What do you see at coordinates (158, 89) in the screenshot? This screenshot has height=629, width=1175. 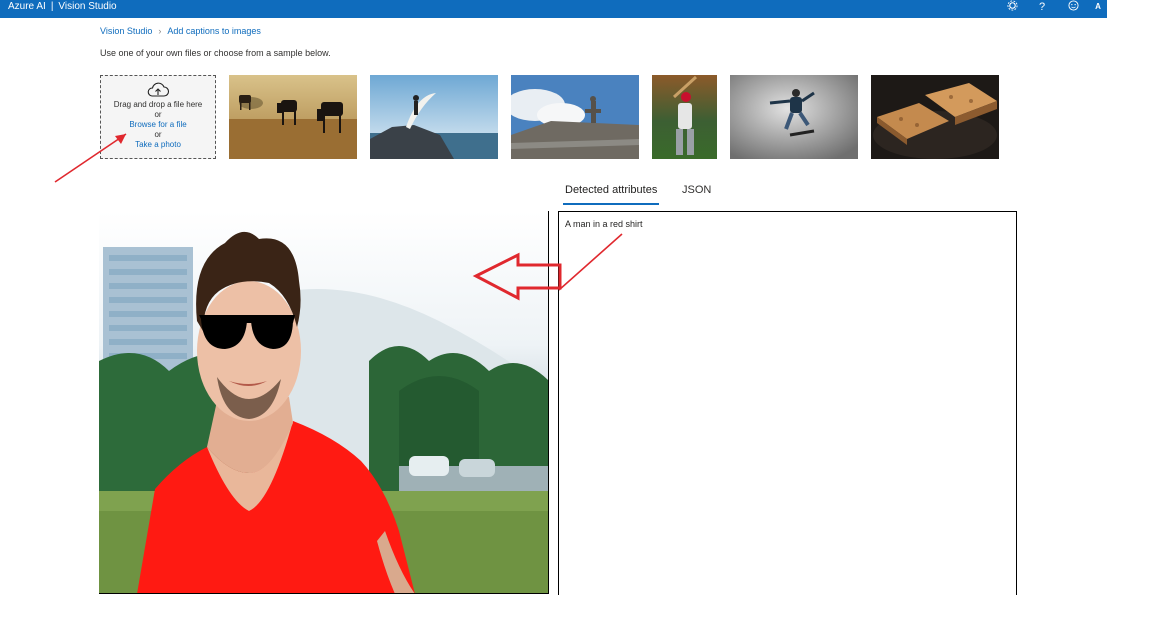 I see `cloud-upload-icon` at bounding box center [158, 89].